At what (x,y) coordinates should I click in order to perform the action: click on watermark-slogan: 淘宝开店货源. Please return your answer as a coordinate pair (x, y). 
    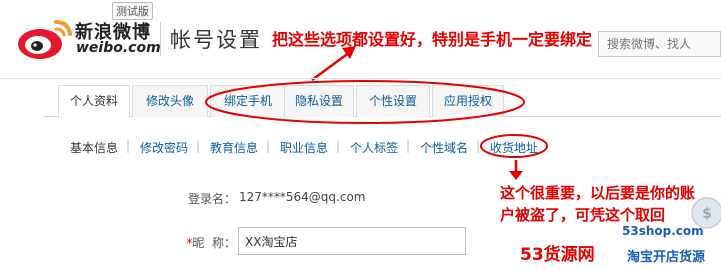
    Looking at the image, I should click on (666, 257).